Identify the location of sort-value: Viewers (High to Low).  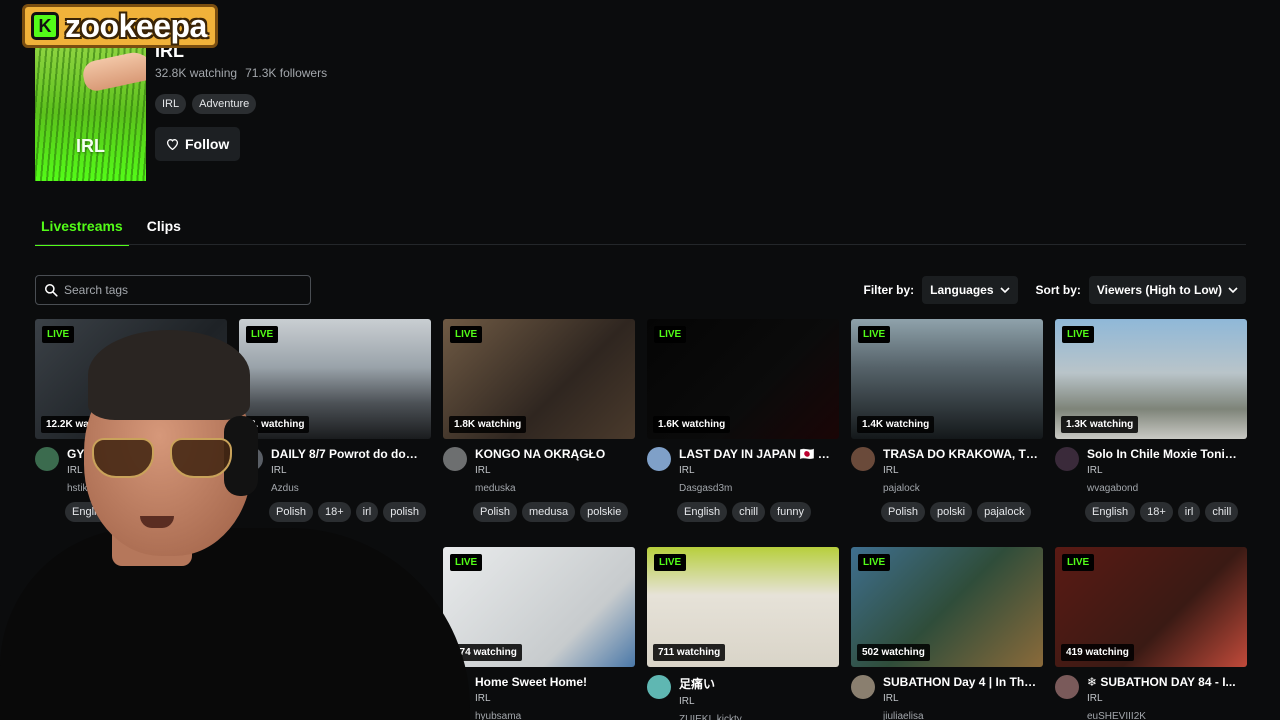
(1159, 290).